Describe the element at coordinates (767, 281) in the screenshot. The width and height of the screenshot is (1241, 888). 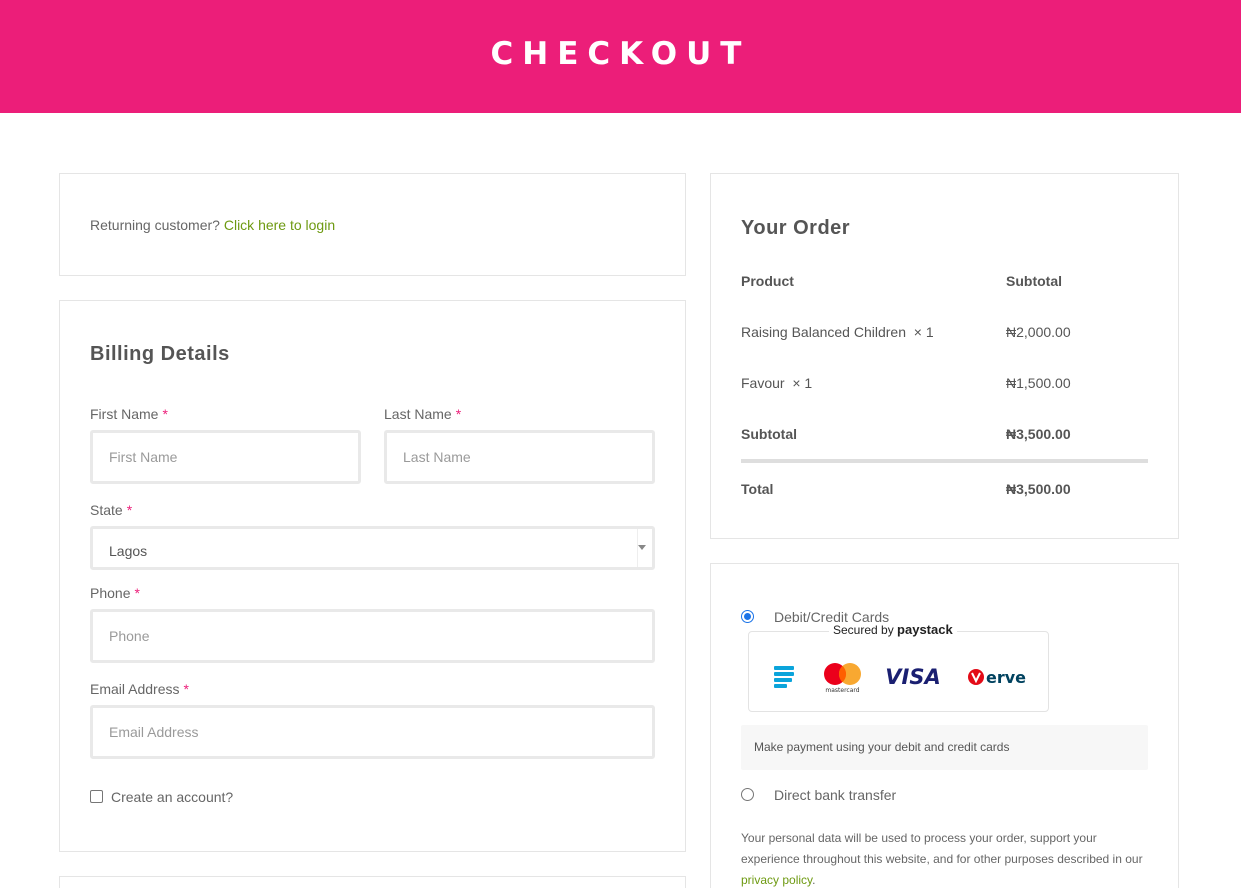
I see `product-column-header: Product` at that location.